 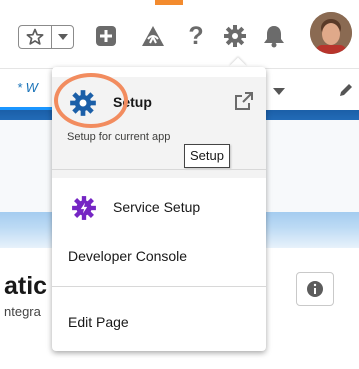 I want to click on highlight-ring, so click(x=91, y=100).